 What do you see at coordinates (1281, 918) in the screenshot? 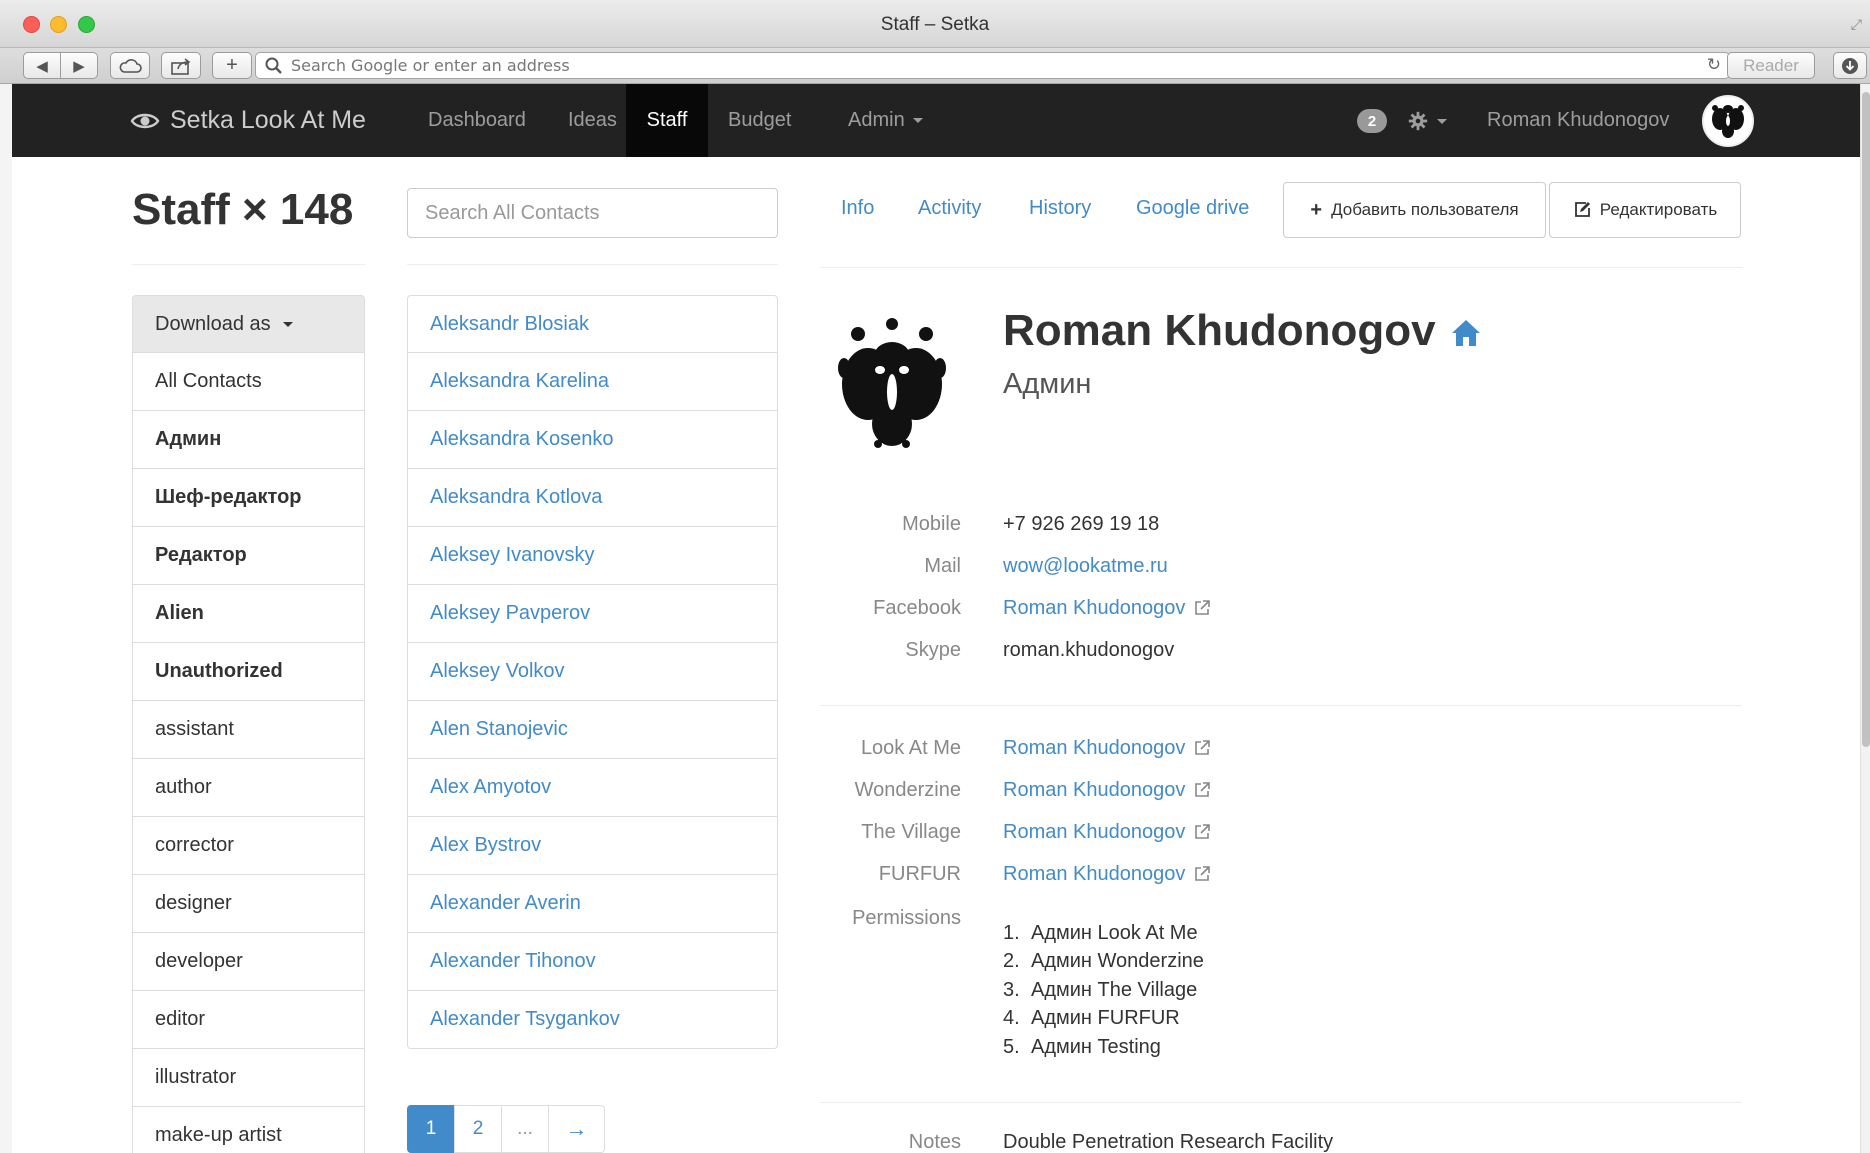
I see `detail-row-permissions: Permissions` at bounding box center [1281, 918].